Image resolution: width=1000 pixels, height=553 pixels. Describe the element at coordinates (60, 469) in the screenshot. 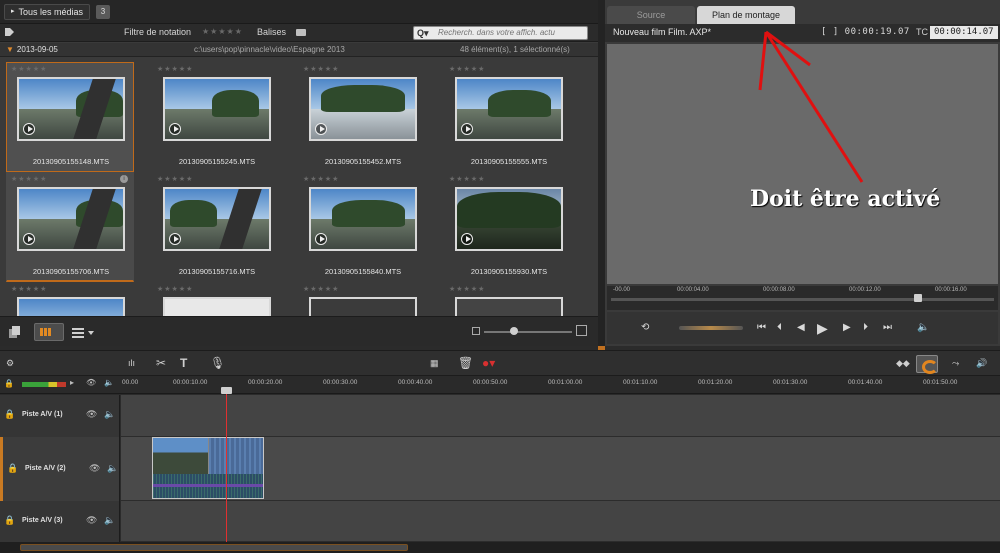

I see `track-header: 🔒 Piste A/V (2) 👁 🔈` at that location.